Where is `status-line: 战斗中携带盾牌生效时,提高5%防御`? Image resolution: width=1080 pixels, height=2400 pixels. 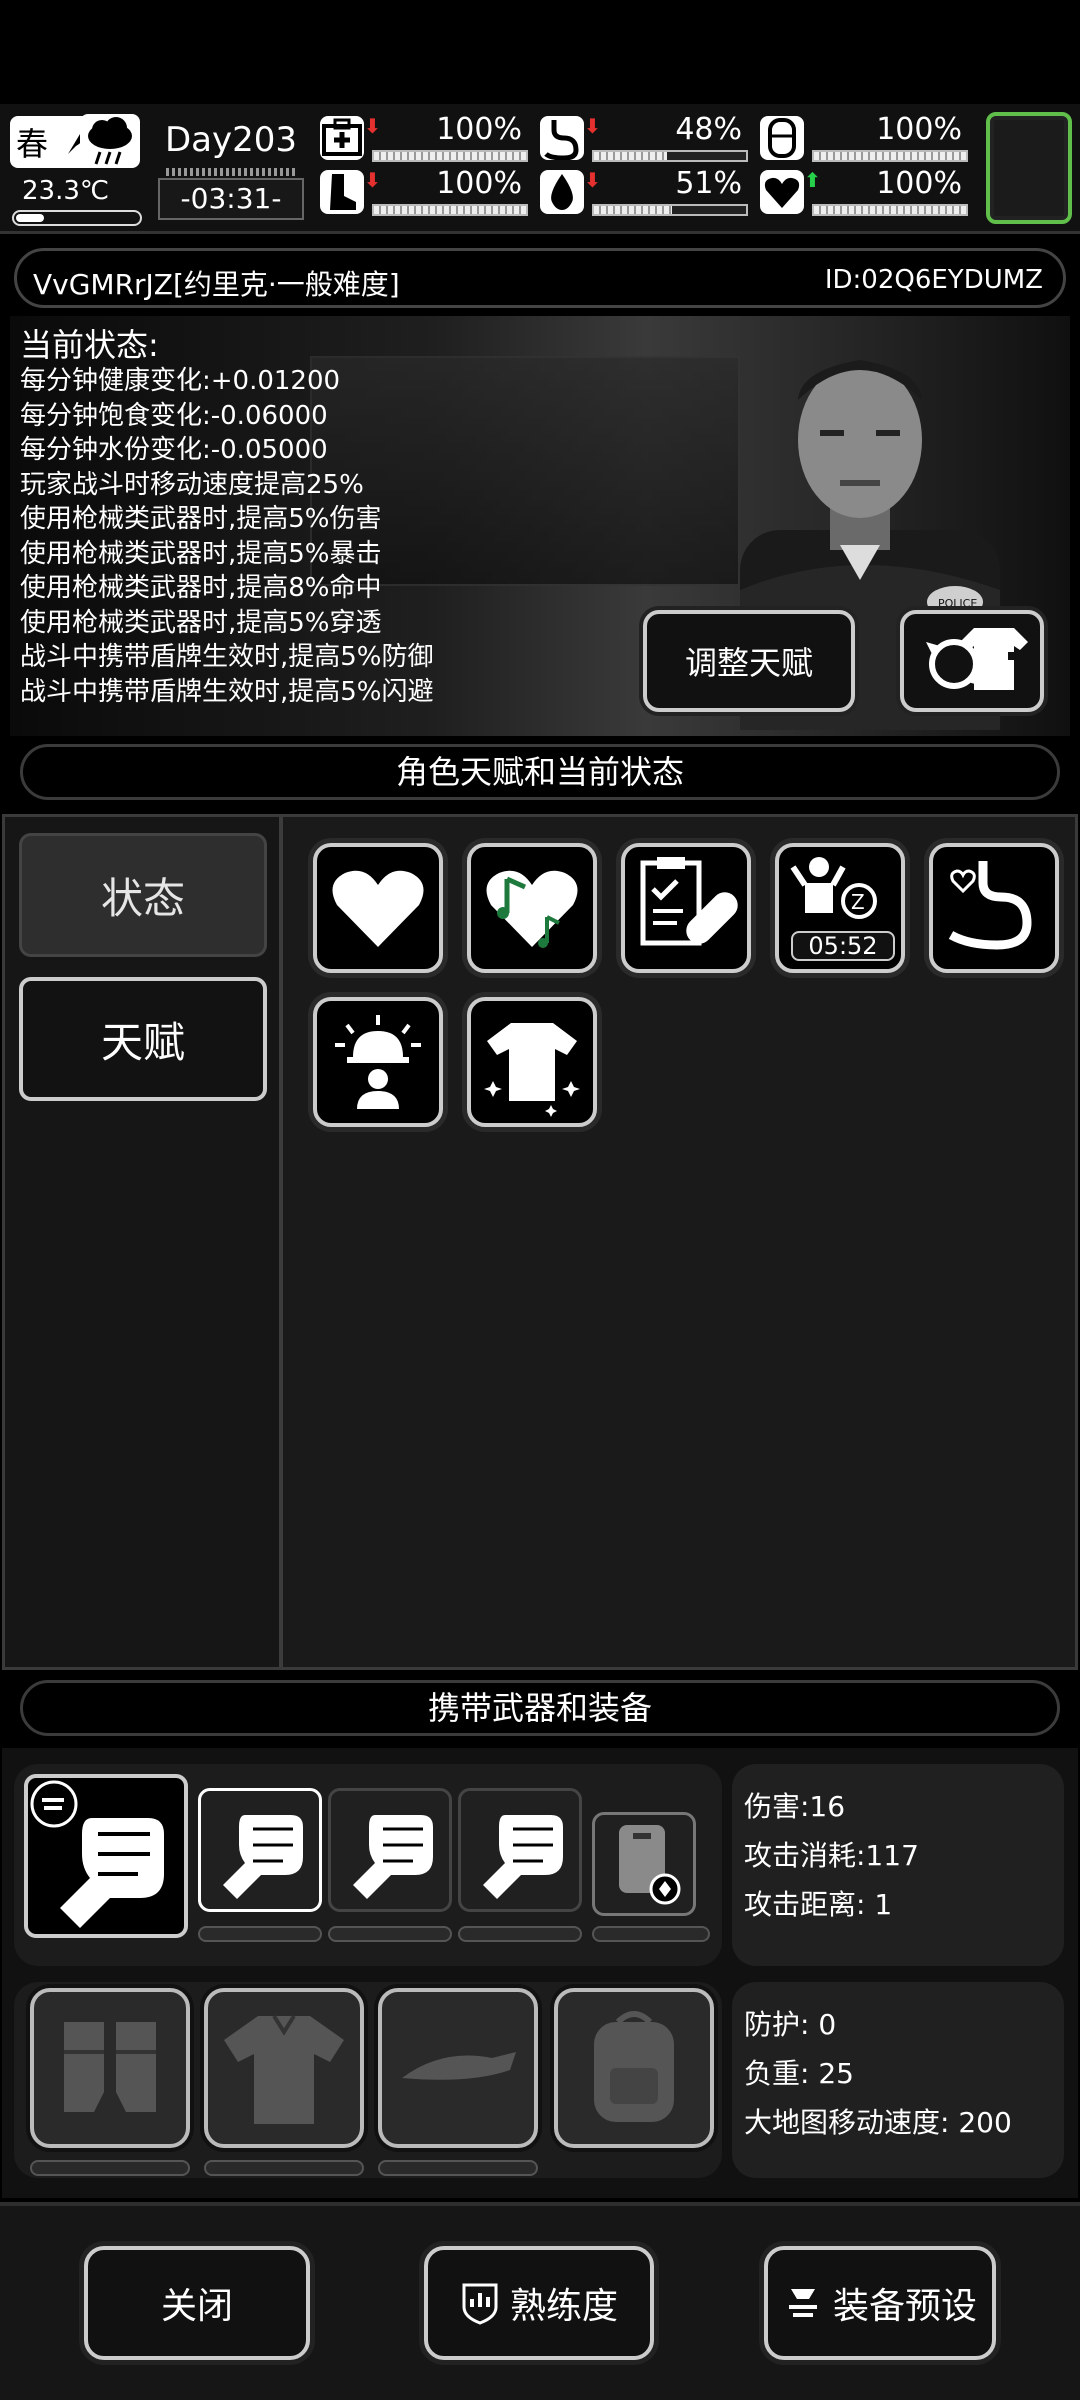 status-line: 战斗中携带盾牌生效时,提高5%防御 is located at coordinates (227, 657).